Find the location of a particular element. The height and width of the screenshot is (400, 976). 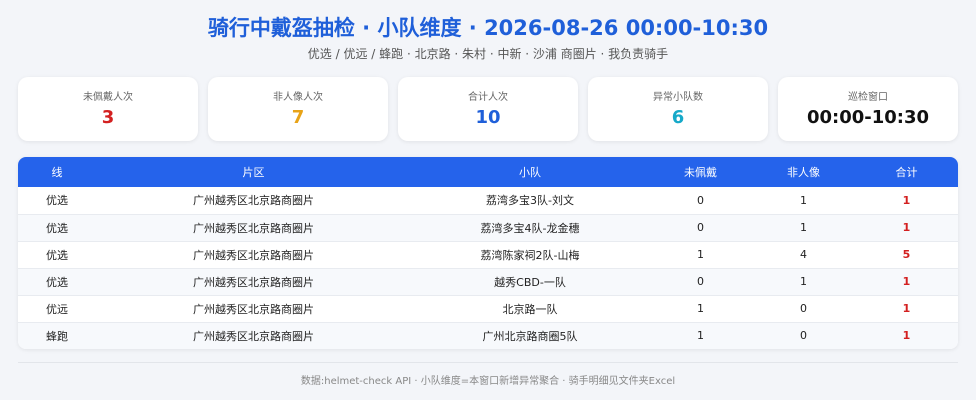

page-title: 骑行中戴盔抽检 · 小队维度 · 2026-08-26 00:00-10:30 is located at coordinates (488, 28).